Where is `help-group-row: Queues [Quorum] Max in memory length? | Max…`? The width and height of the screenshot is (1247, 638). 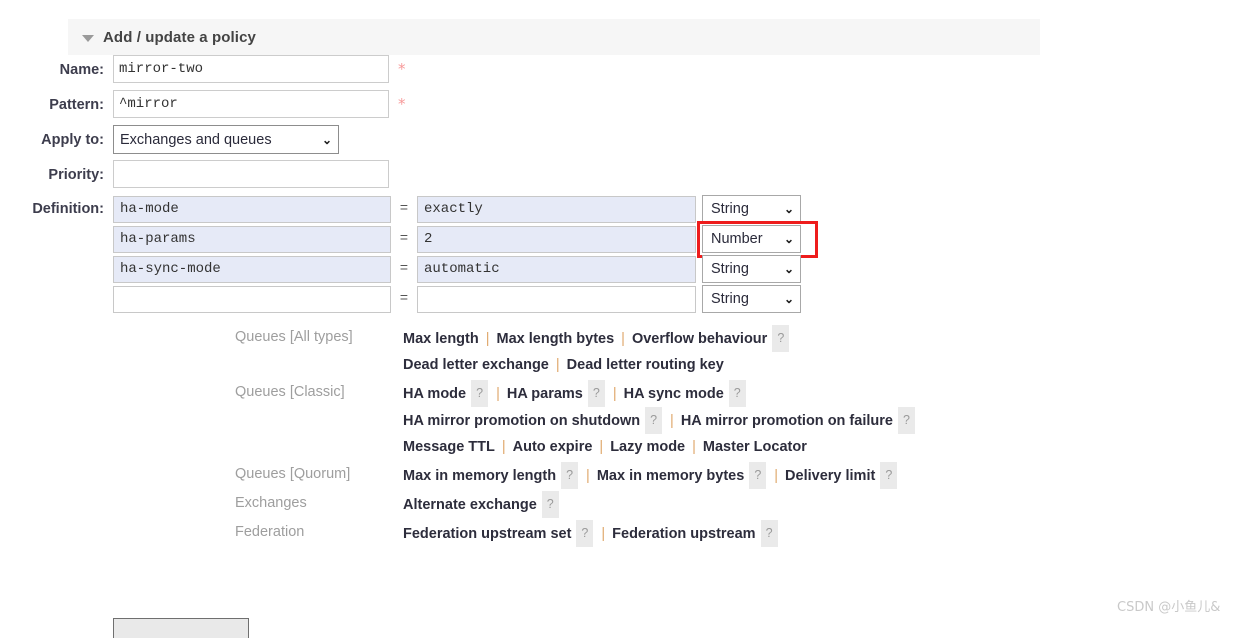
help-group-row: Queues [Quorum] Max in memory length? | Max… is located at coordinates (575, 475).